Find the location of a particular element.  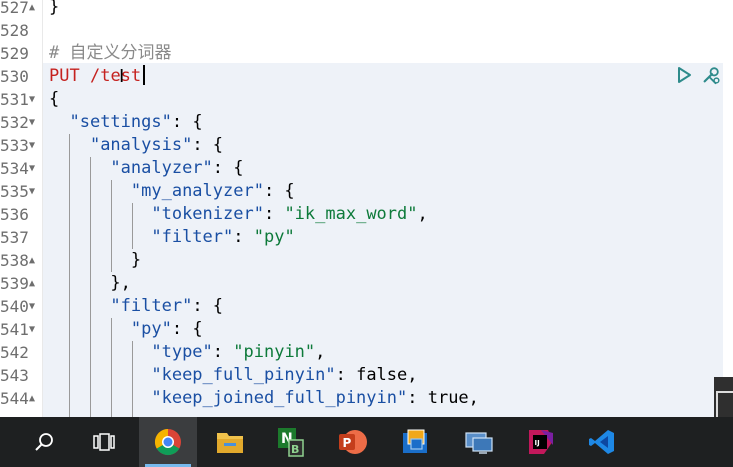

json-key: "my_analyzer" is located at coordinates (197, 191).